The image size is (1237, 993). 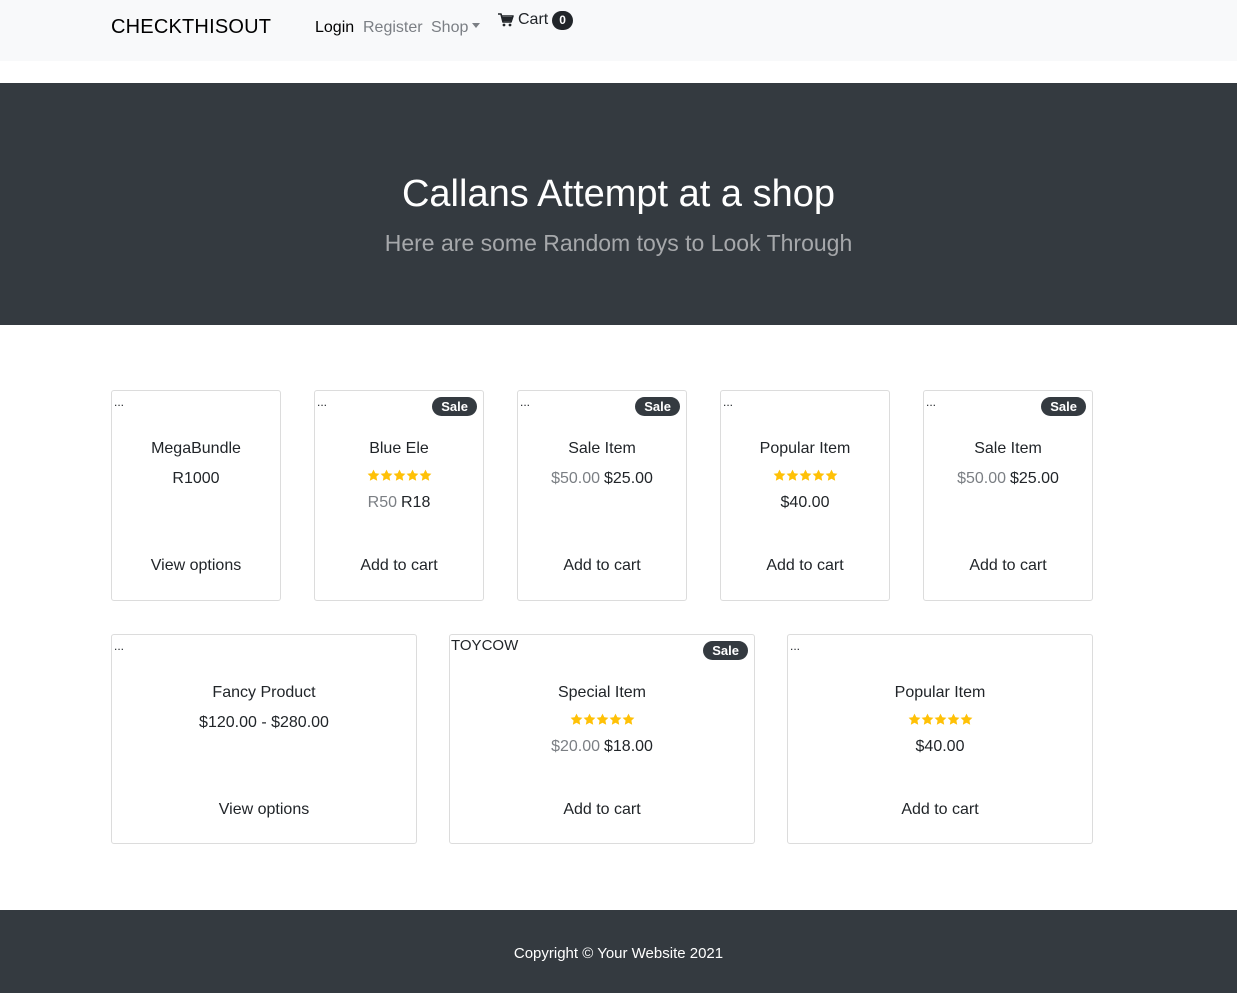 What do you see at coordinates (264, 722) in the screenshot?
I see `product-price: $120.00 - $280.00` at bounding box center [264, 722].